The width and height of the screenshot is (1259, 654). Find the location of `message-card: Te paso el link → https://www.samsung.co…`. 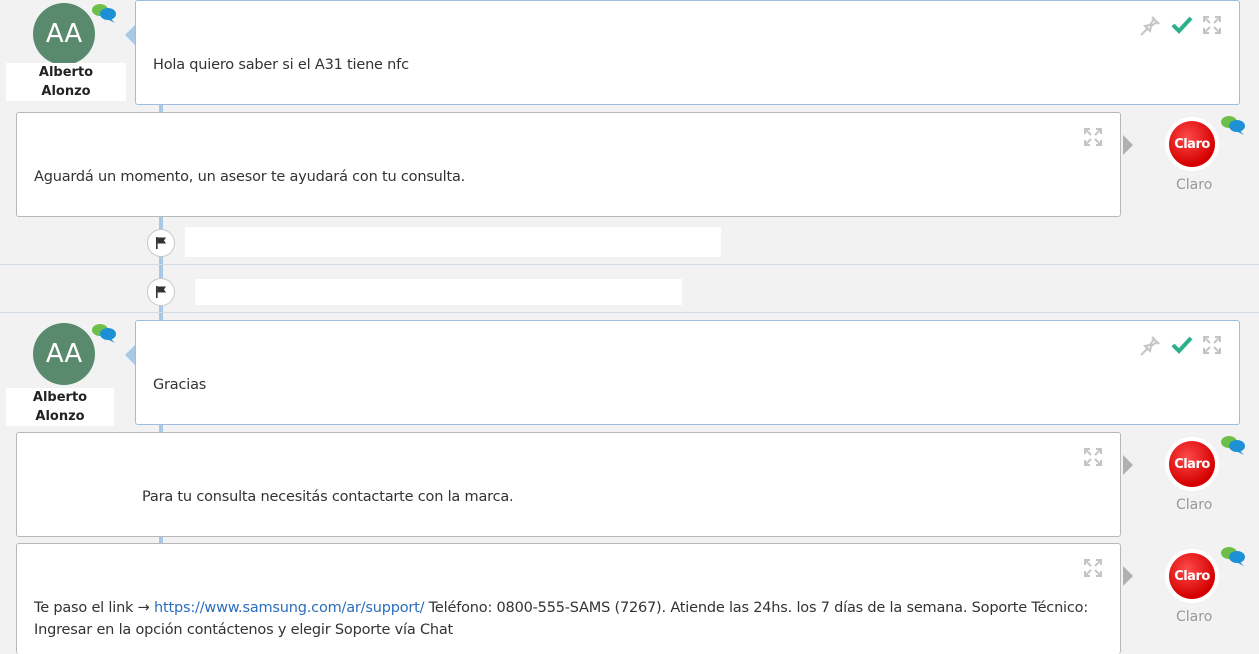

message-card: Te paso el link → https://www.samsung.co… is located at coordinates (568, 598).